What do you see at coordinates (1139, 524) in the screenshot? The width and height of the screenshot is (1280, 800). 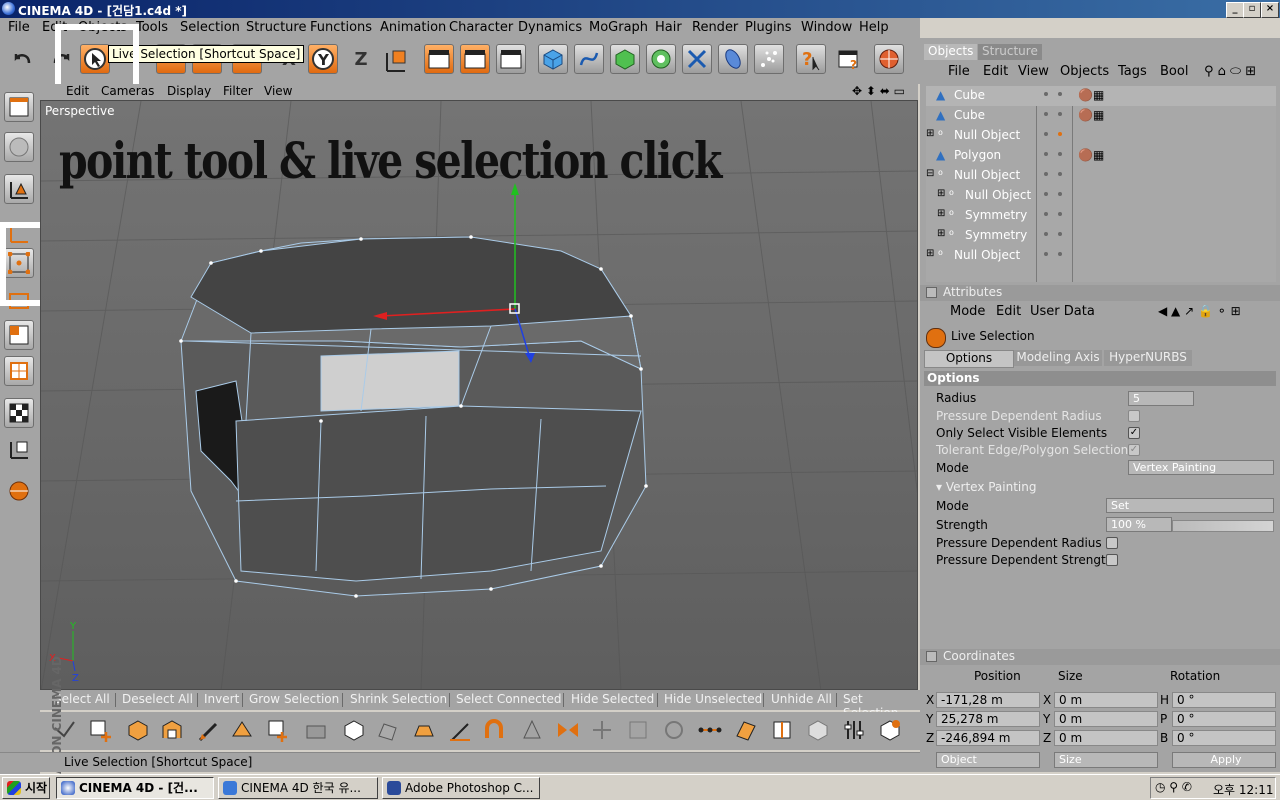 I see `strength-input: 100 %` at bounding box center [1139, 524].